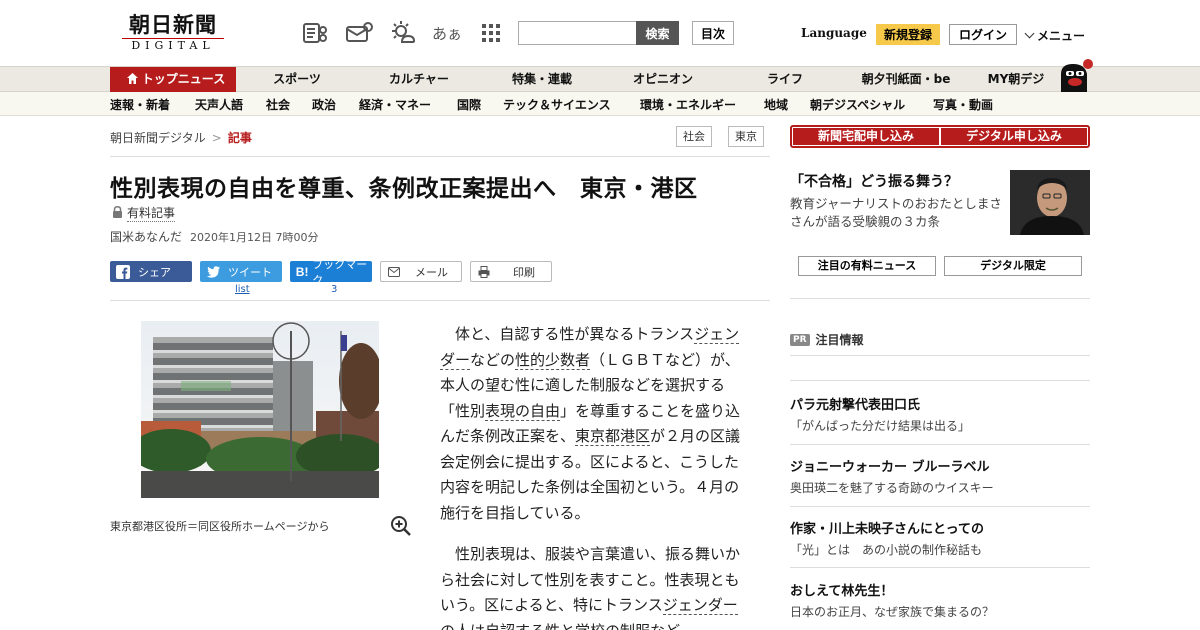 The height and width of the screenshot is (630, 1200). Describe the element at coordinates (1075, 75) in the screenshot. I see `mascot-icon` at that location.